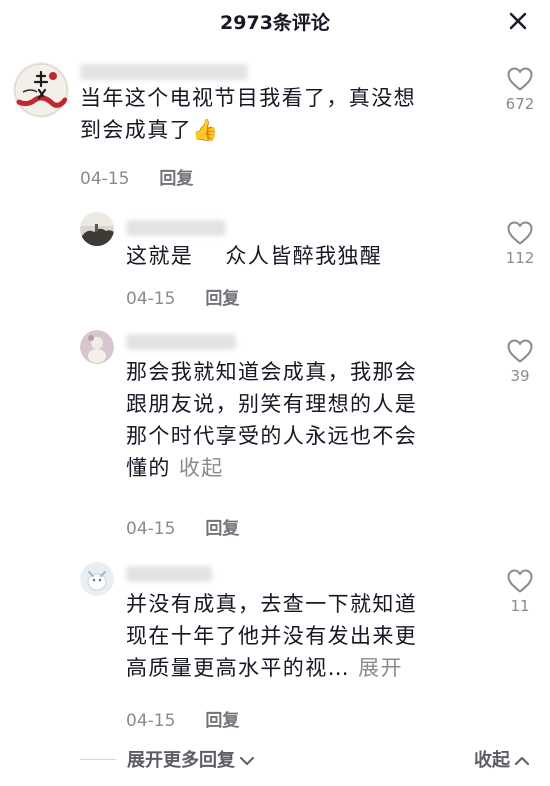 Image resolution: width=550 pixels, height=786 pixels. I want to click on expand-more-replies-button: 展开更多回复, so click(191, 759).